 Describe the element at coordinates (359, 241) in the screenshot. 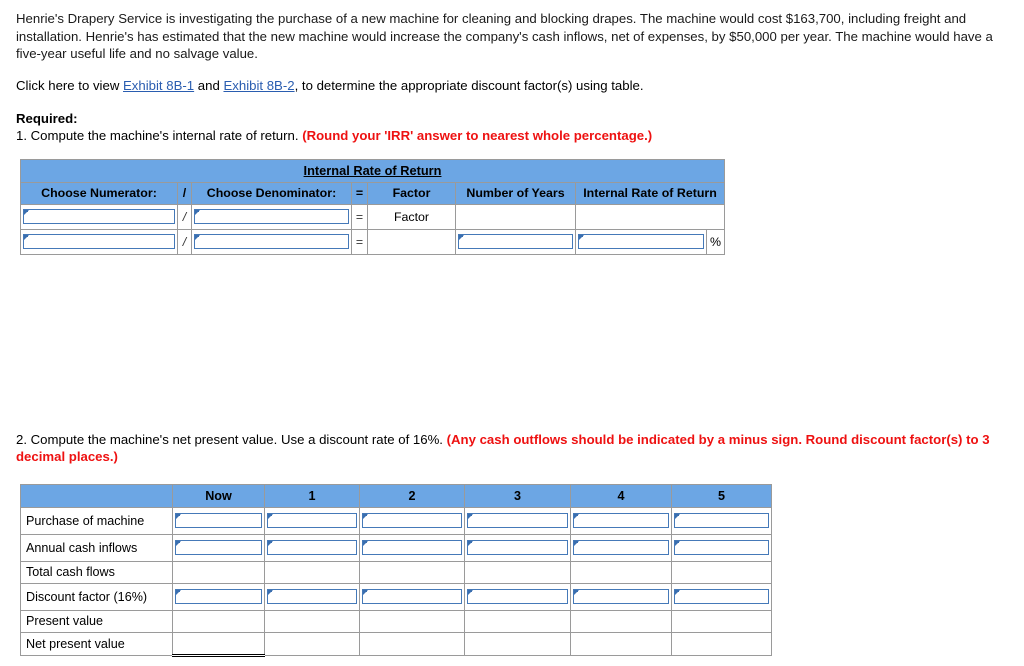

I see `irr-equals-2: =` at that location.